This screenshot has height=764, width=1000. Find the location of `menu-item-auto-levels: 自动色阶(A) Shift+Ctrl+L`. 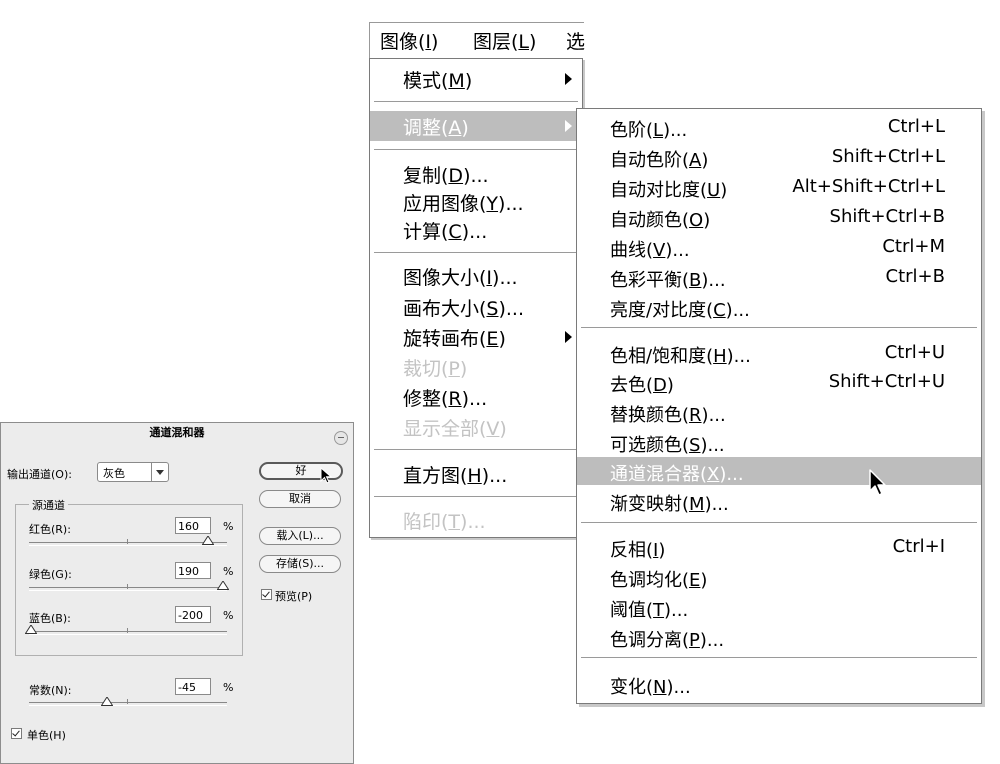

menu-item-auto-levels: 自动色阶(A) Shift+Ctrl+L is located at coordinates (779, 157).